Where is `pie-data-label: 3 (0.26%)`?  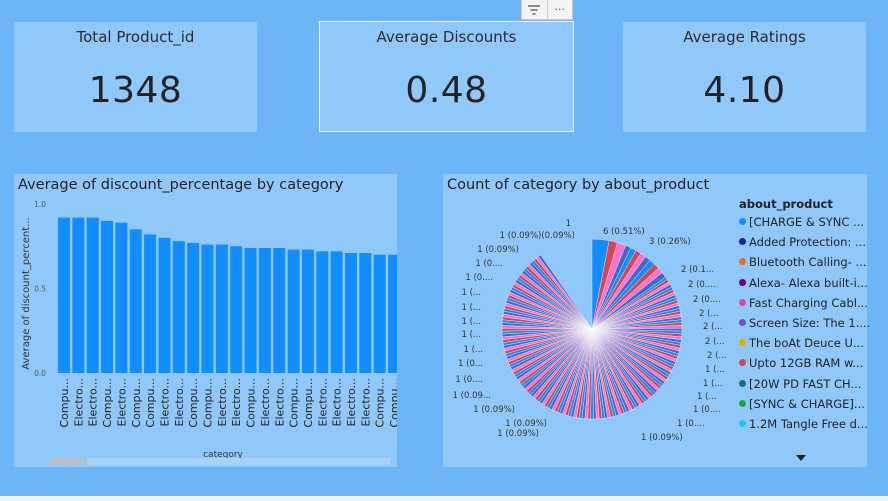
pie-data-label: 3 (0.26%) is located at coordinates (670, 242).